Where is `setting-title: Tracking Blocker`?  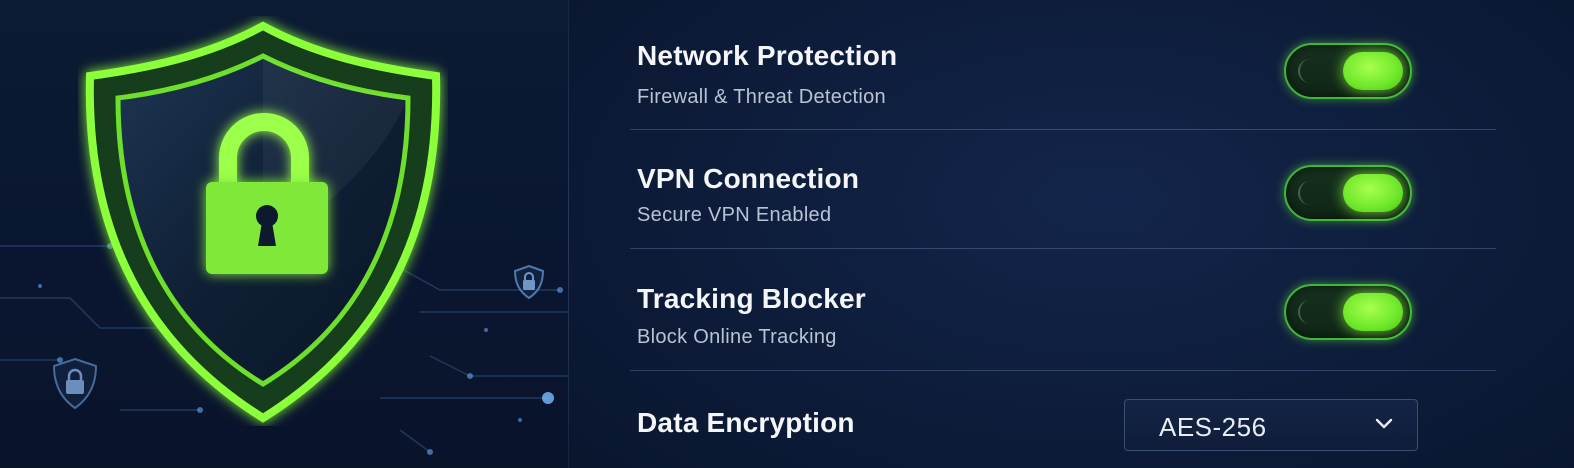
setting-title: Tracking Blocker is located at coordinates (751, 298).